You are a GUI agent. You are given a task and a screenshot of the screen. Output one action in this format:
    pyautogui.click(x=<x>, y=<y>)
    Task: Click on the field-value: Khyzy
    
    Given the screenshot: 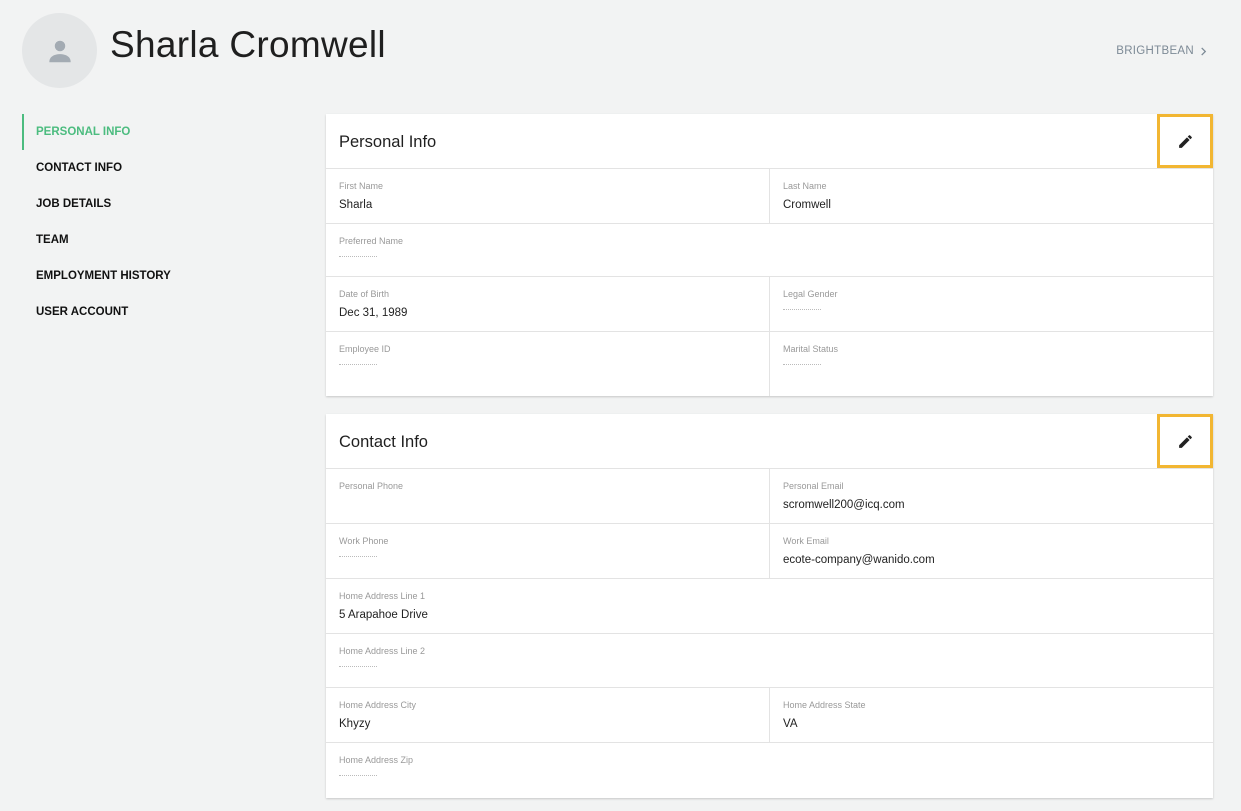 What is the action you would take?
    pyautogui.click(x=355, y=724)
    